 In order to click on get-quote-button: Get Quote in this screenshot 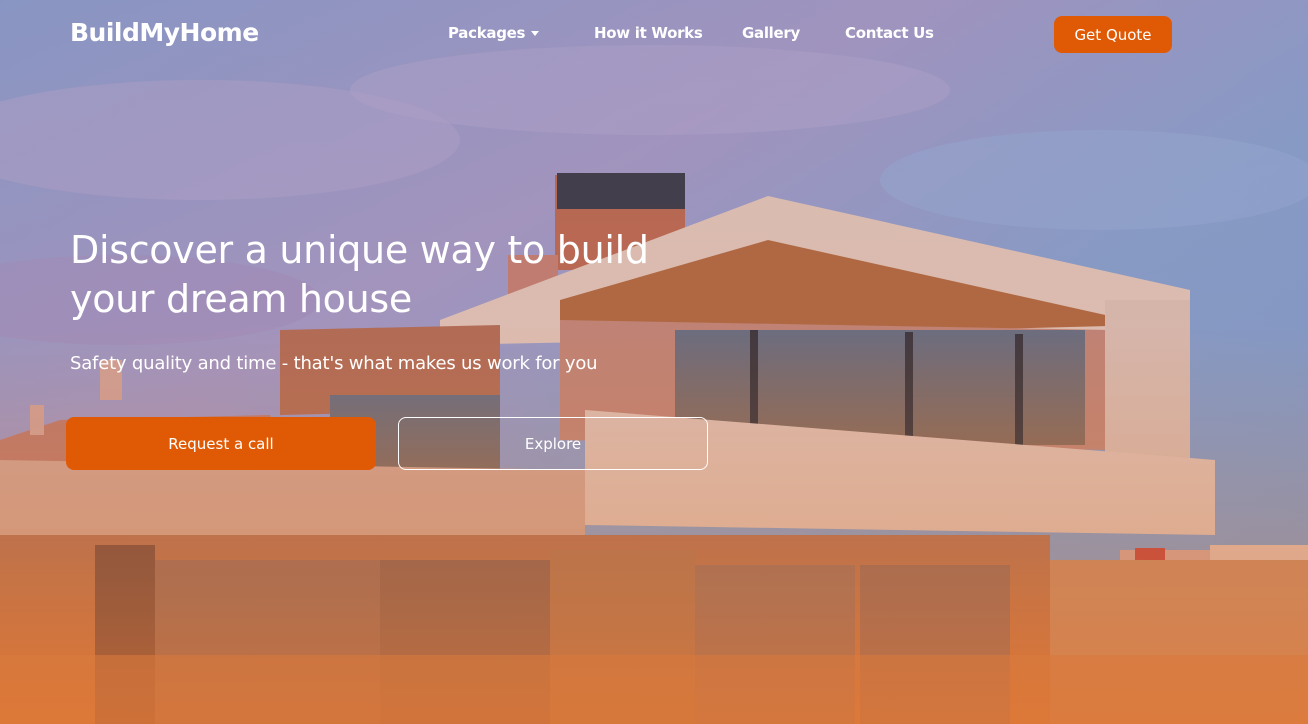, I will do `click(1113, 34)`.